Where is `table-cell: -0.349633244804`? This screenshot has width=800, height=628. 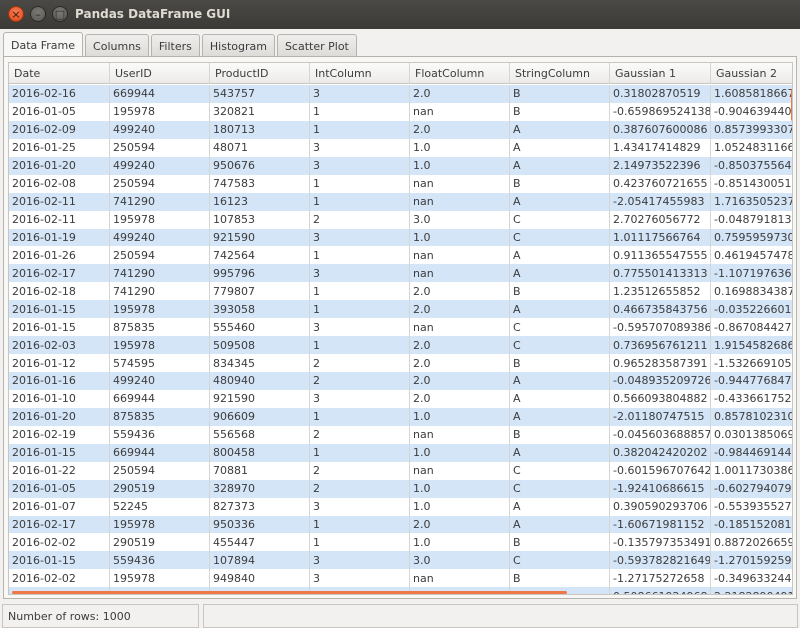 table-cell: -0.349633244804 is located at coordinates (751, 578).